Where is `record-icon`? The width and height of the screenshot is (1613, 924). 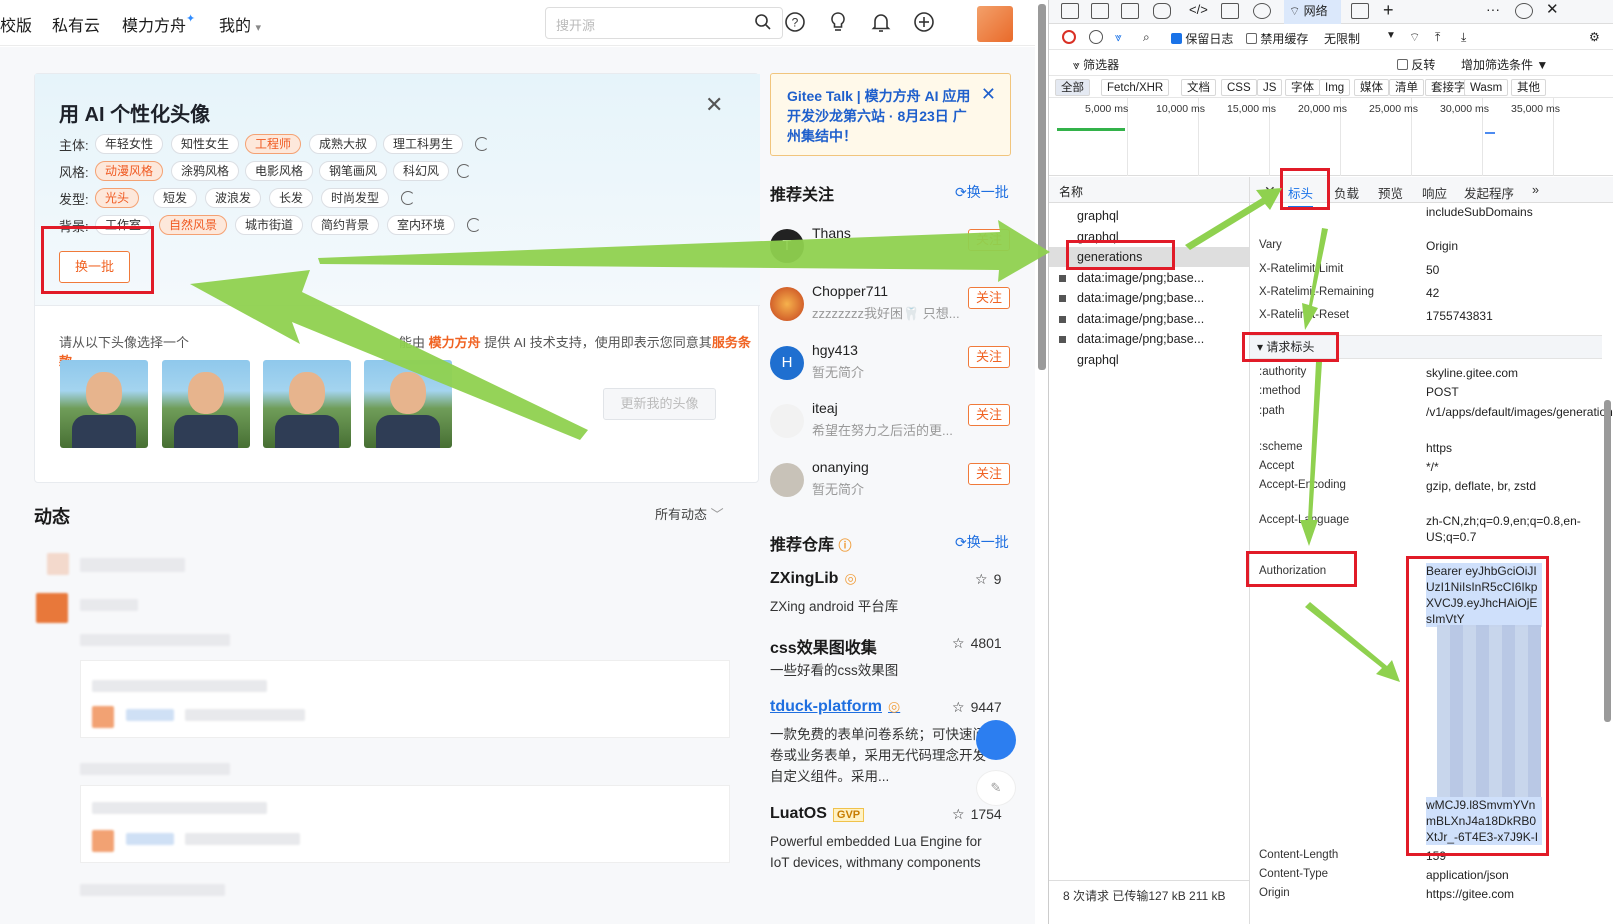
record-icon is located at coordinates (1069, 37).